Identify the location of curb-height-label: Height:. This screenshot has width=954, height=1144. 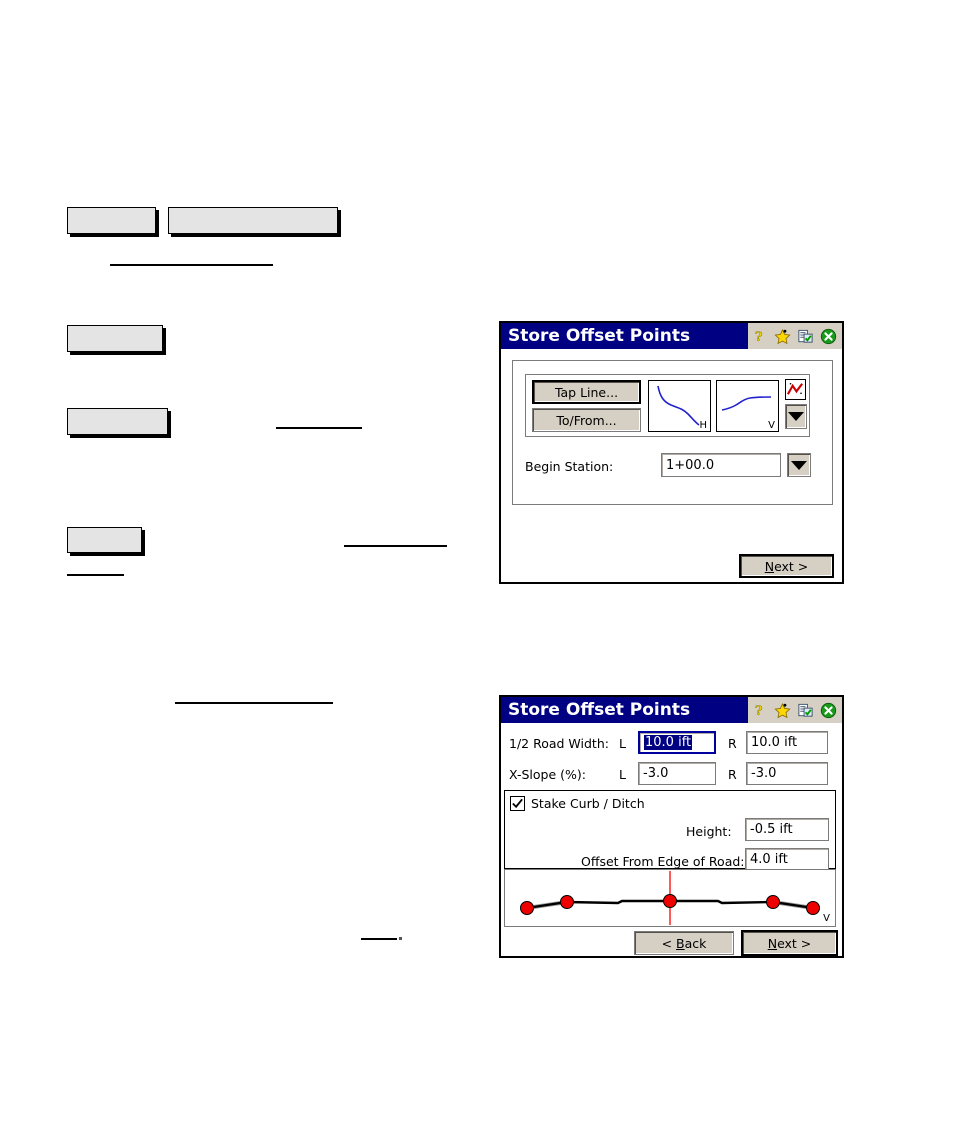
(709, 831).